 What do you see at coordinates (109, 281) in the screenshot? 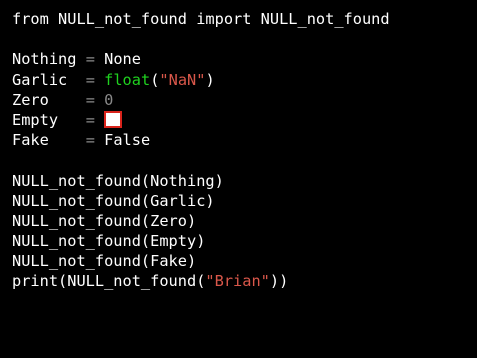
I see `code-text: print(NULL_not_found(` at bounding box center [109, 281].